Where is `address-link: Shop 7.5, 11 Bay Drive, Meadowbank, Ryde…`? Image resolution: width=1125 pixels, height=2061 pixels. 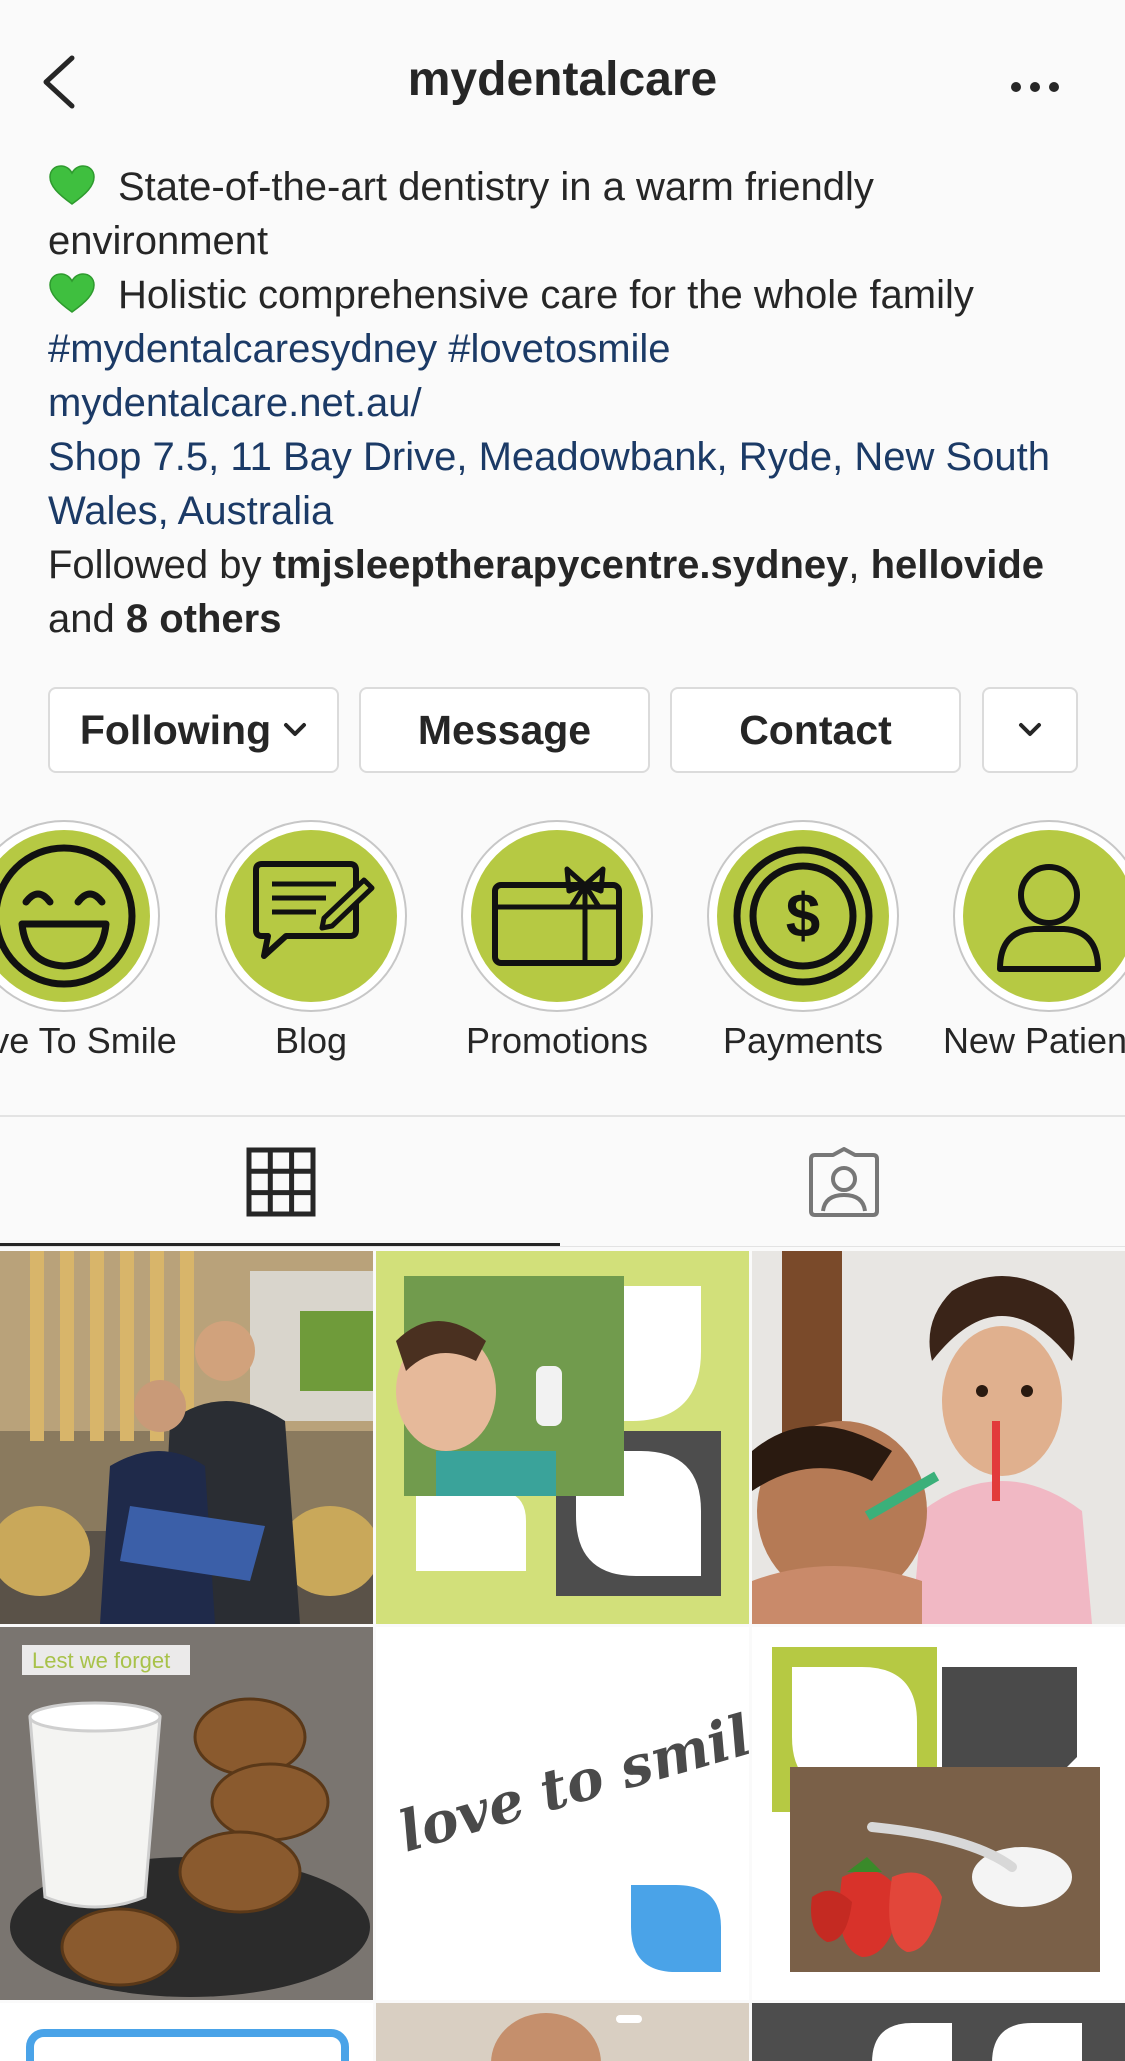
address-link: Shop 7.5, 11 Bay Drive, Meadowbank, Ryde… is located at coordinates (568, 484).